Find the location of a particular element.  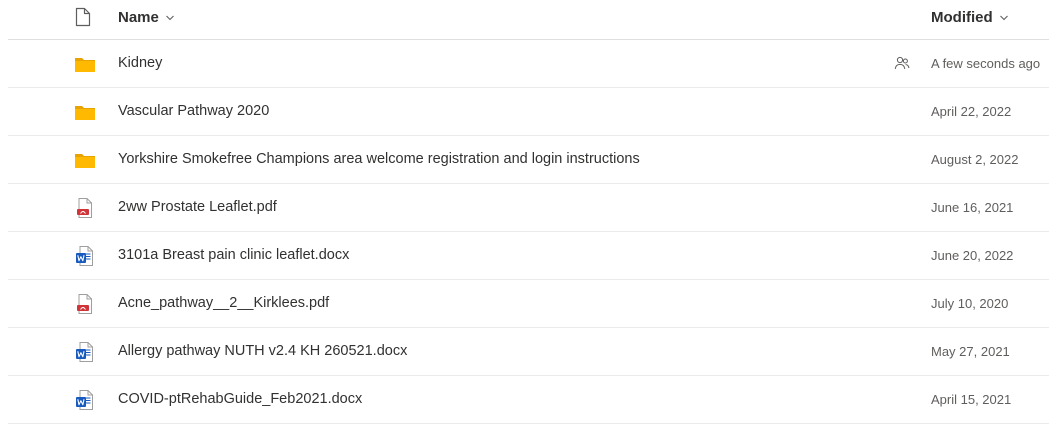

modified-date: May 27, 2021 is located at coordinates (970, 351).